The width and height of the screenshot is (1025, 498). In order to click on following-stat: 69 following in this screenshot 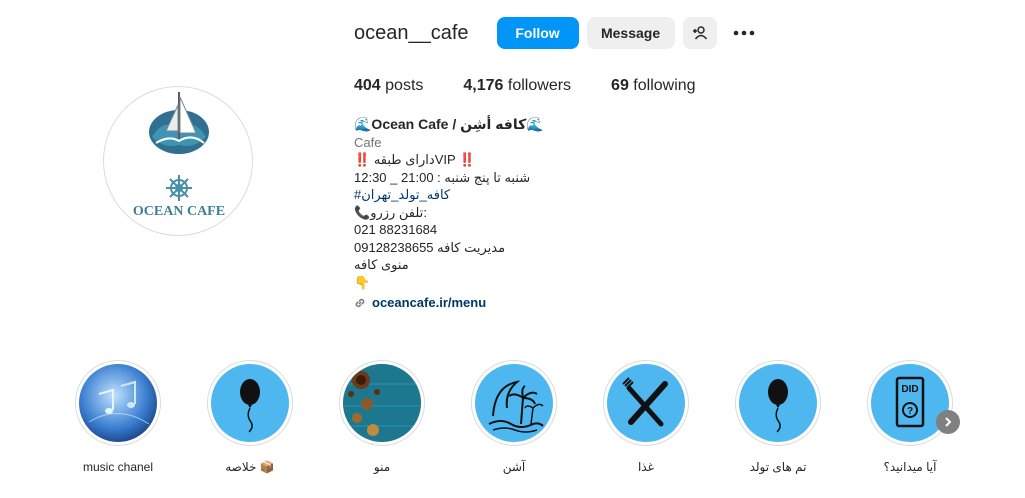, I will do `click(653, 86)`.